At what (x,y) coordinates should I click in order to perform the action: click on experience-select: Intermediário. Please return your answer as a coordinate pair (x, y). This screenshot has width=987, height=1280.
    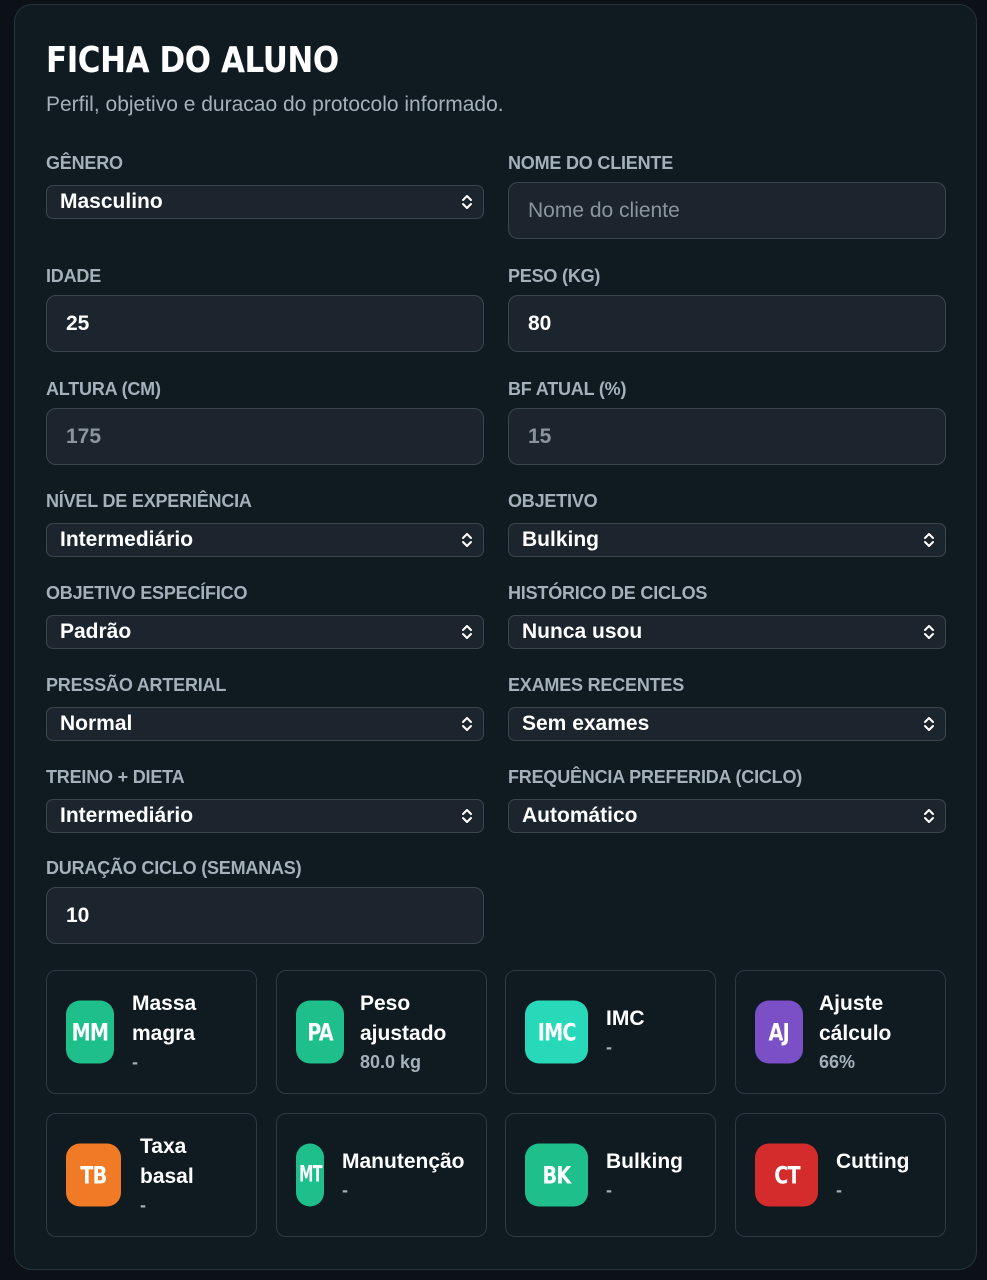
    Looking at the image, I should click on (265, 540).